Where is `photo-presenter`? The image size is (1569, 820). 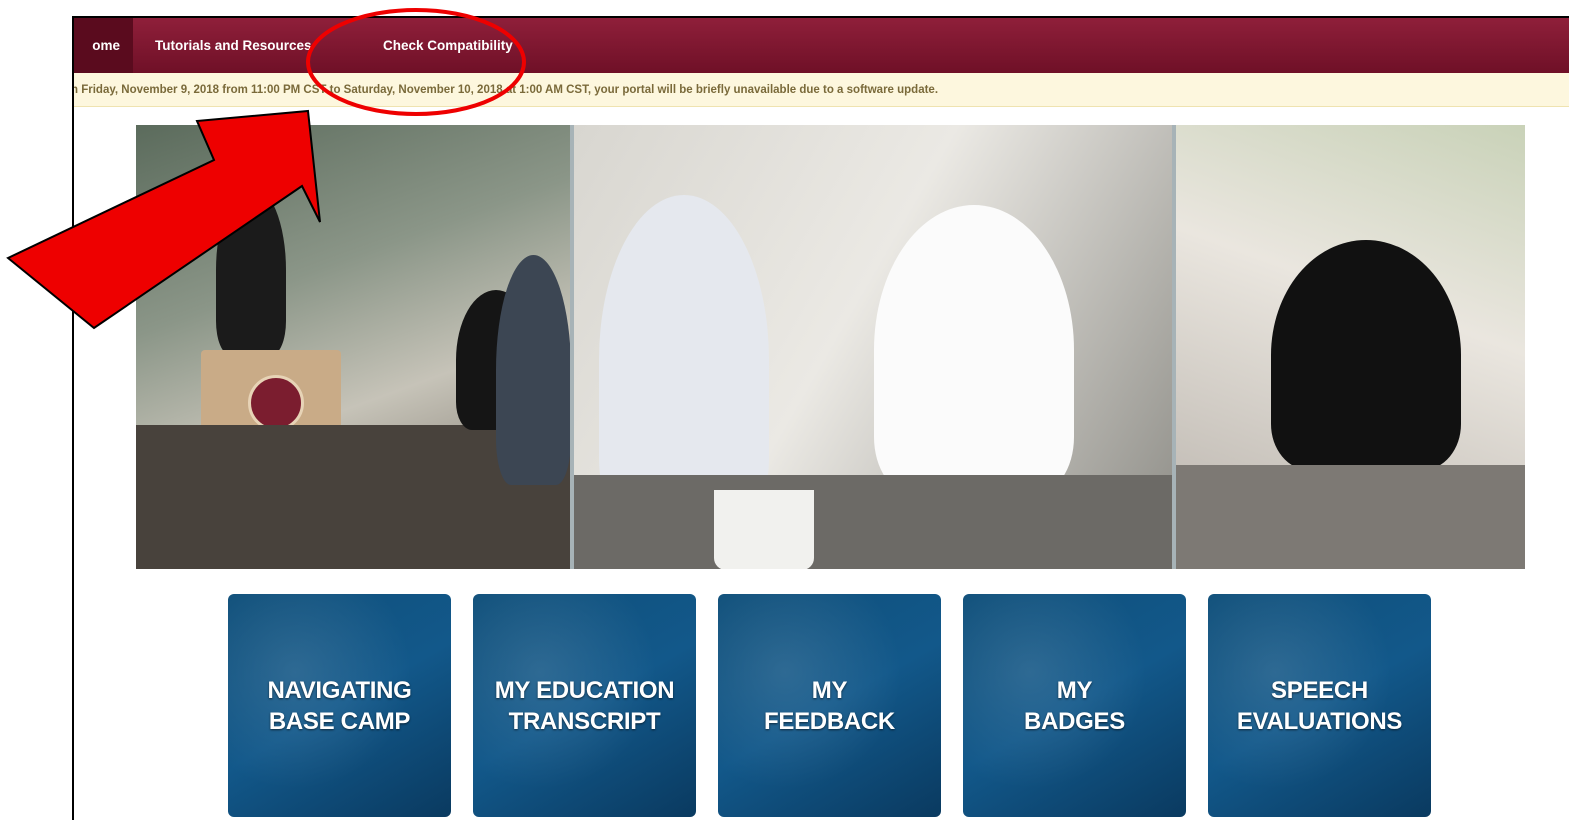 photo-presenter is located at coordinates (251, 270).